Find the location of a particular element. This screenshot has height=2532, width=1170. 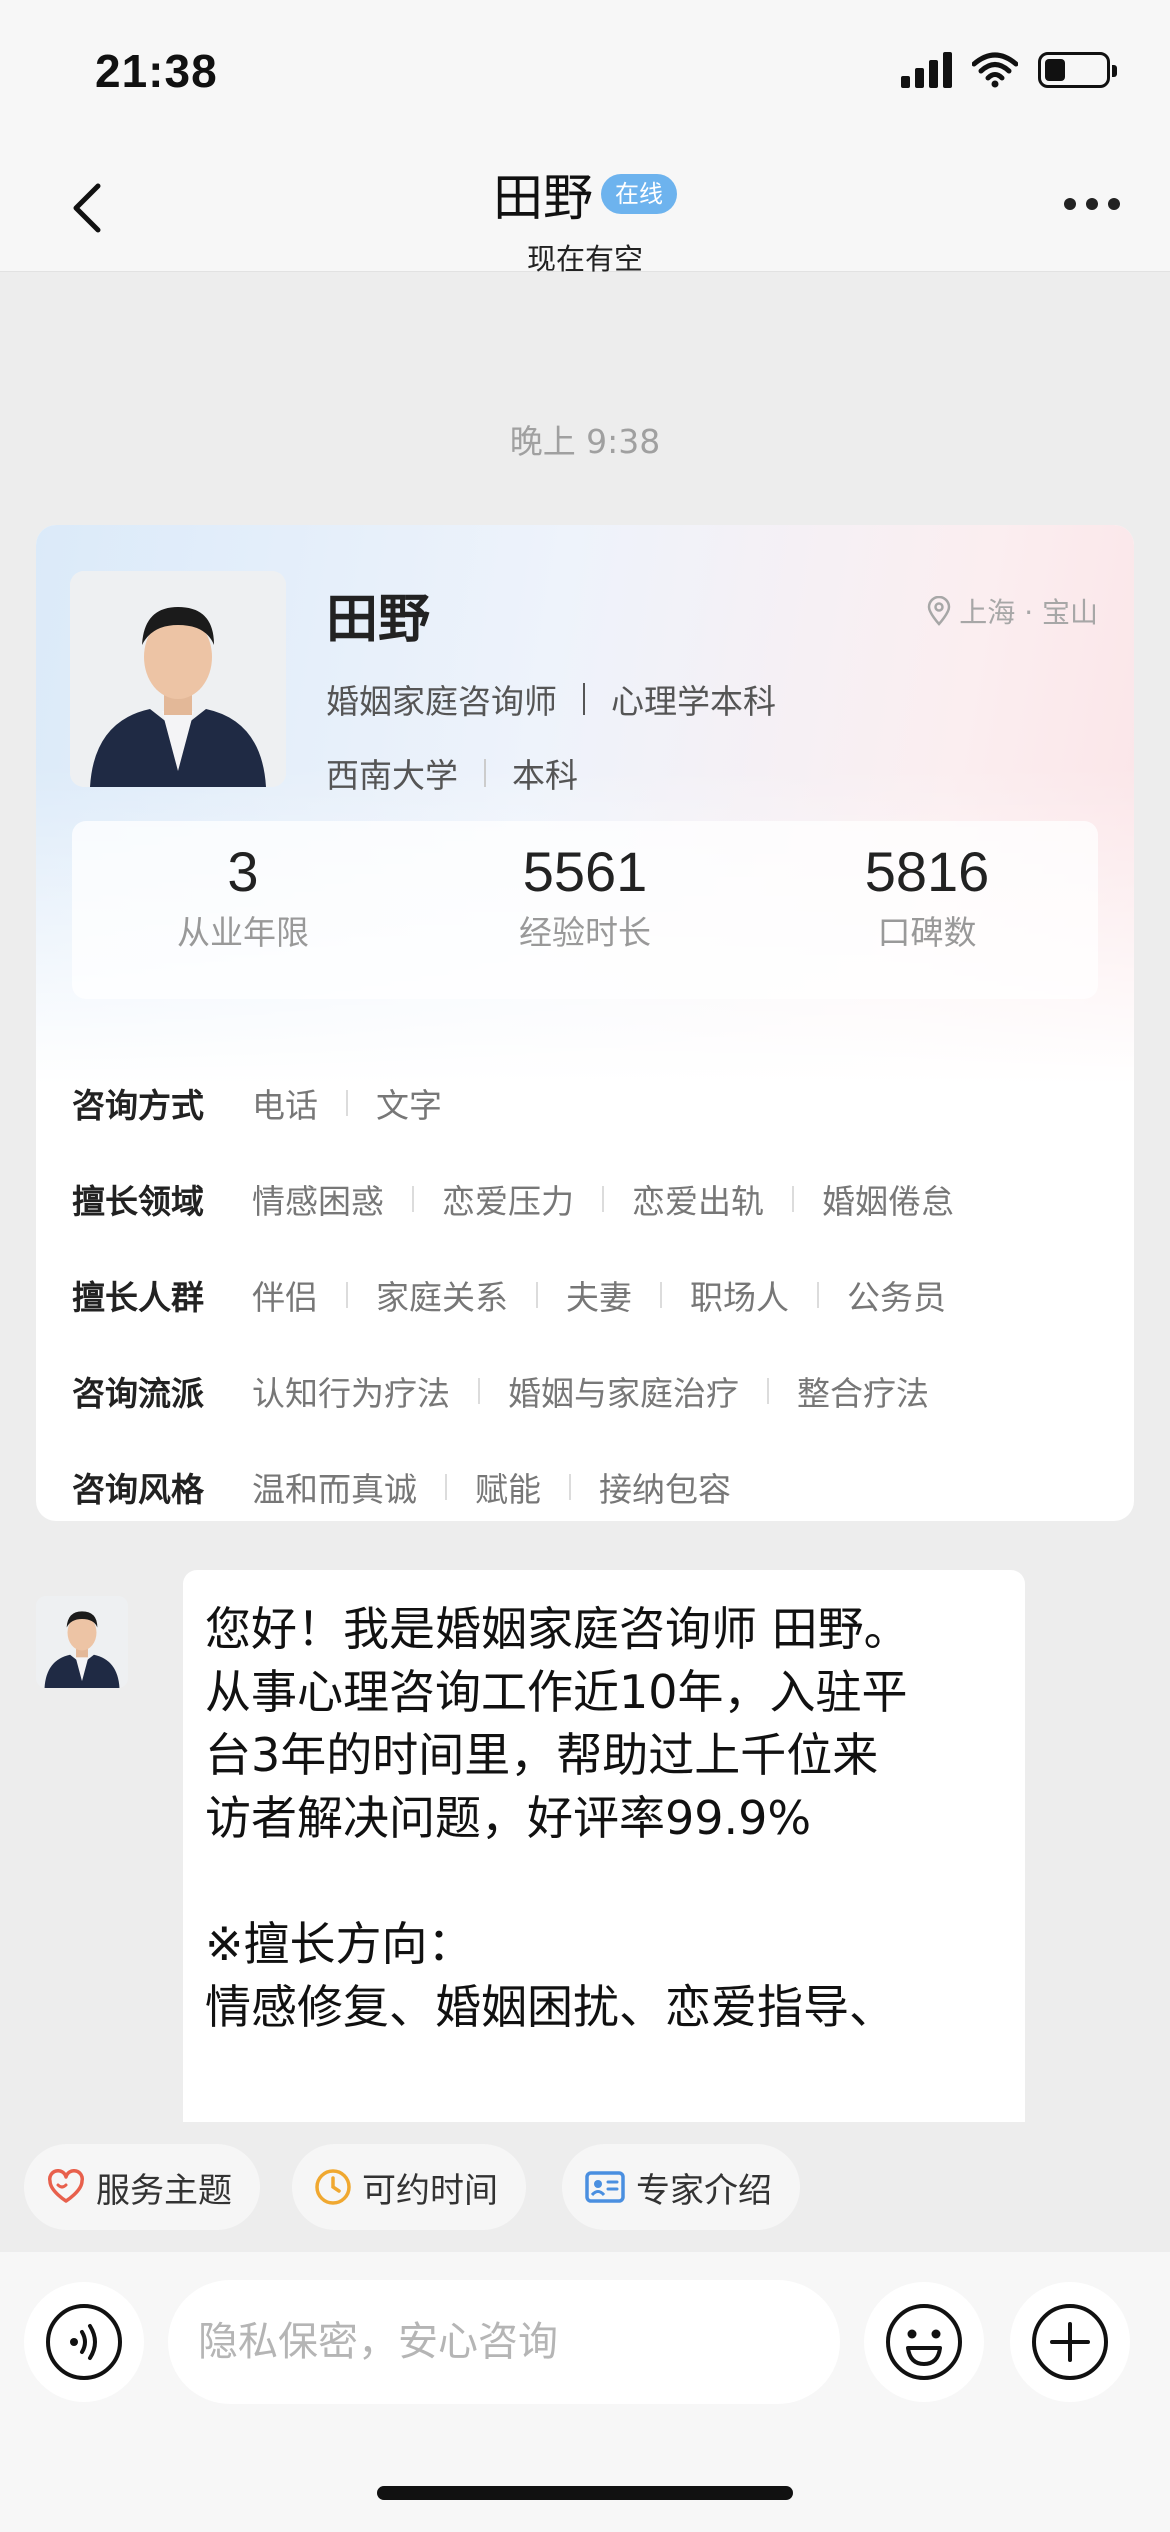

location: 上海 · 宝山 is located at coordinates (1012, 611).